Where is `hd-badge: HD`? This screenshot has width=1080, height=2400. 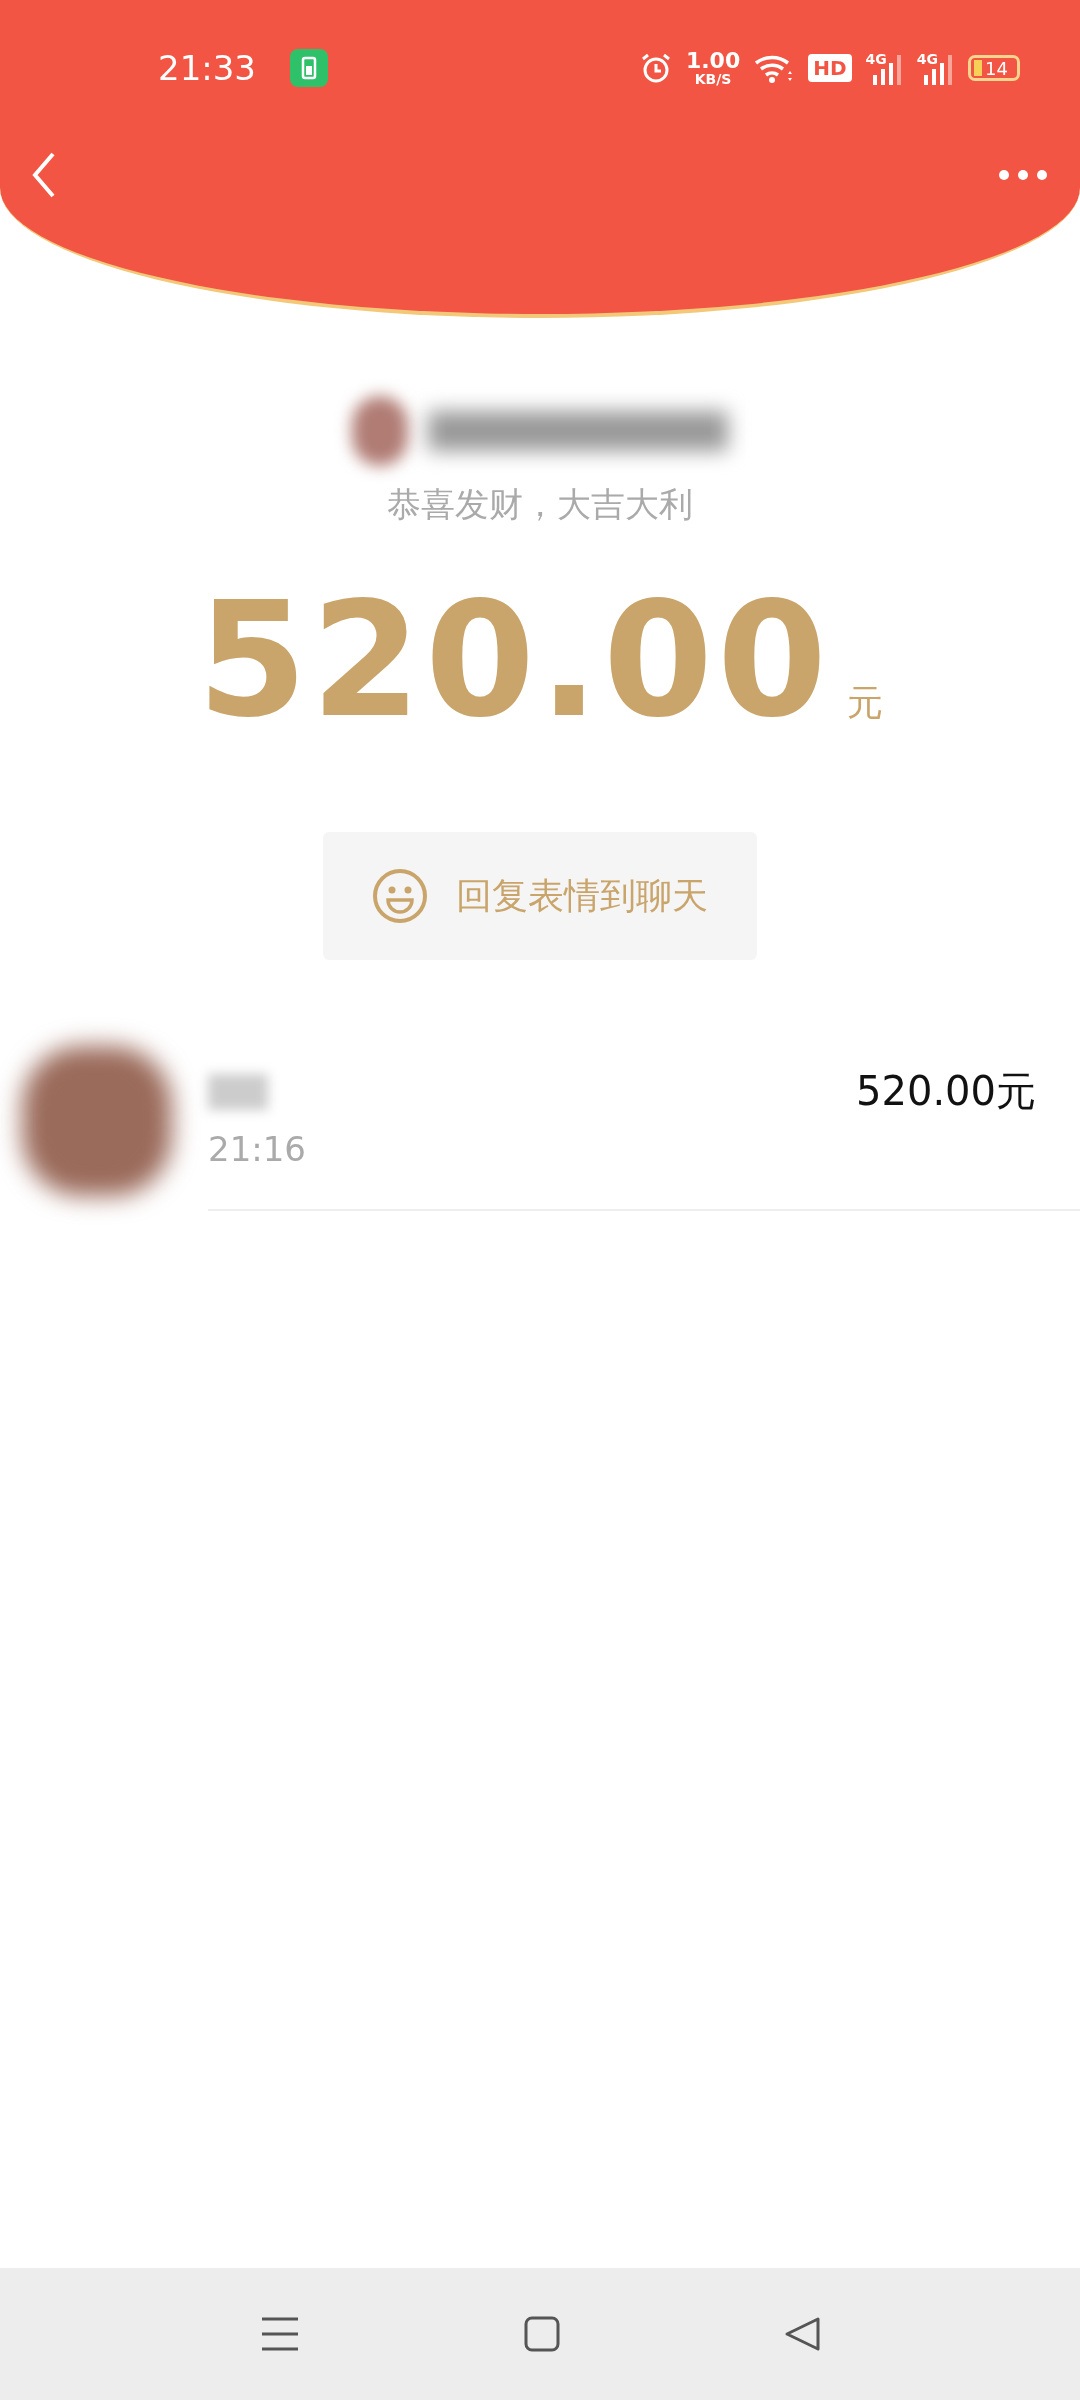
hd-badge: HD is located at coordinates (830, 68).